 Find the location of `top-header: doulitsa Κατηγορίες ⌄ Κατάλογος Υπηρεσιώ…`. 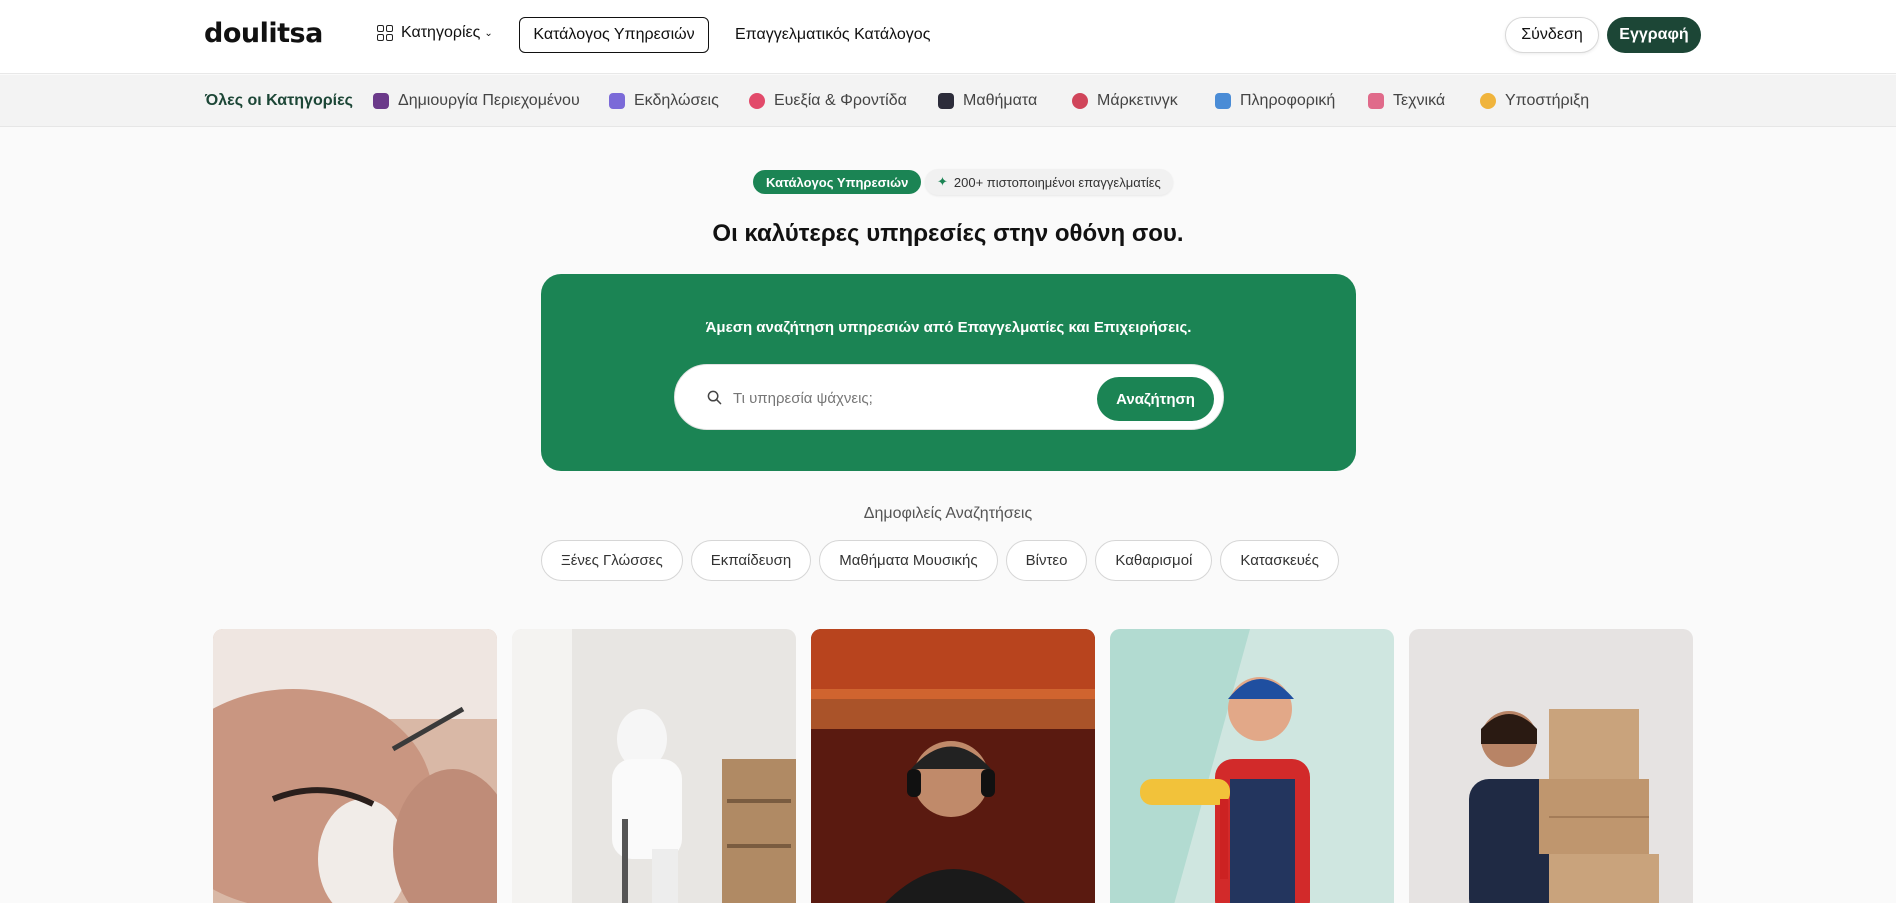

top-header: doulitsa Κατηγορίες ⌄ Κατάλογος Υπηρεσιώ… is located at coordinates (948, 37).